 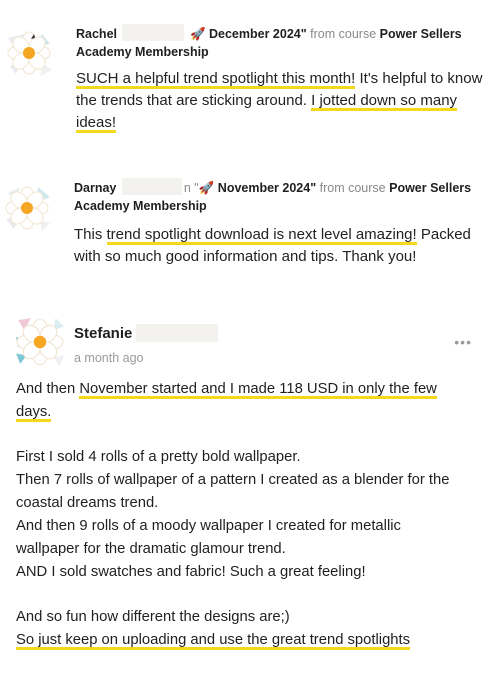 What do you see at coordinates (87, 503) in the screenshot?
I see `comment-line: coastal dreams trend.` at bounding box center [87, 503].